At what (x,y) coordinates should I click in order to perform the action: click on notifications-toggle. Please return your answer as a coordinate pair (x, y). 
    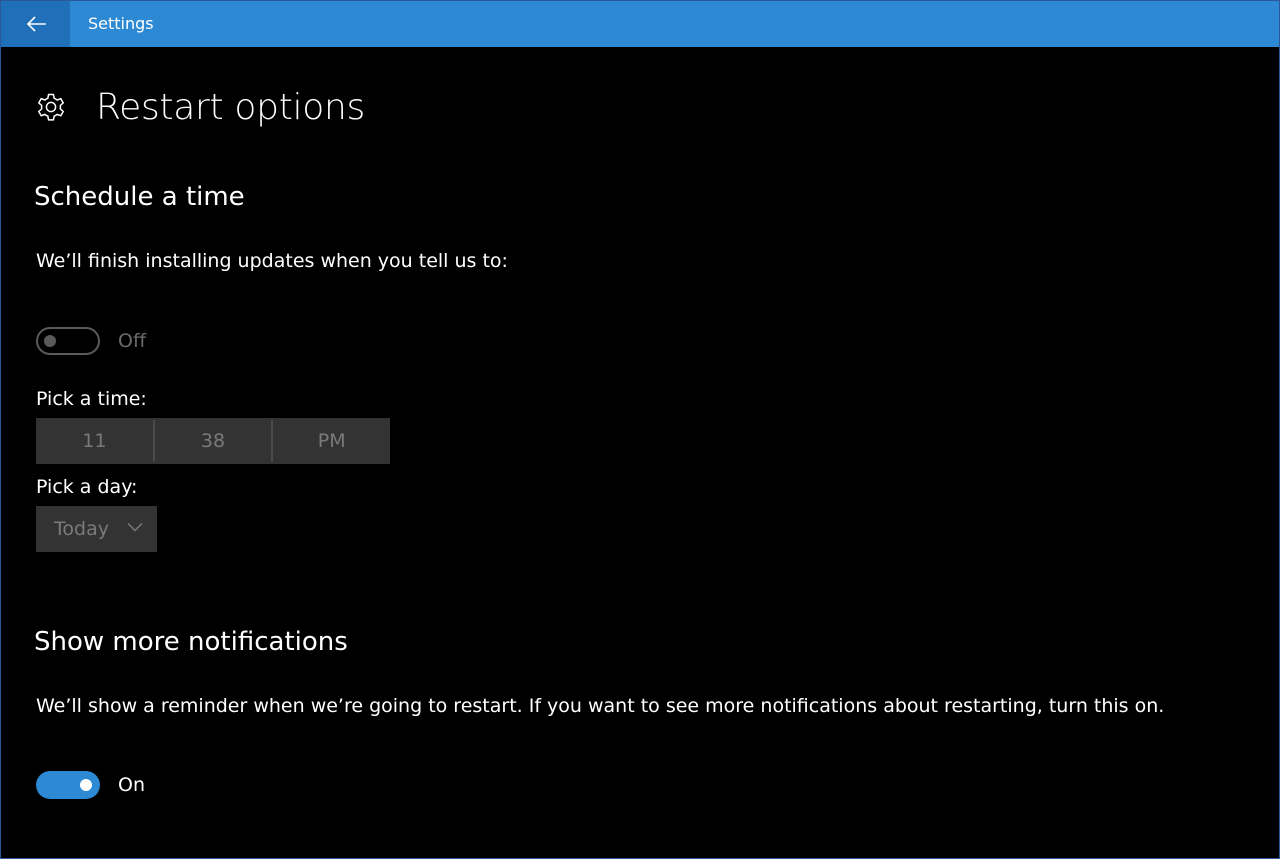
    Looking at the image, I should click on (68, 785).